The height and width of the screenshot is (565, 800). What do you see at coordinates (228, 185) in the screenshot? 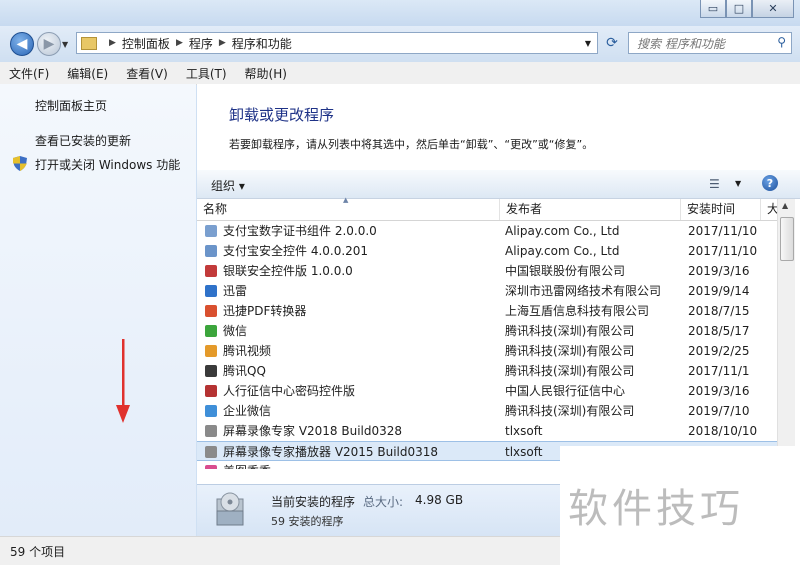
I see `organize-button: 组织 ▾` at bounding box center [228, 185].